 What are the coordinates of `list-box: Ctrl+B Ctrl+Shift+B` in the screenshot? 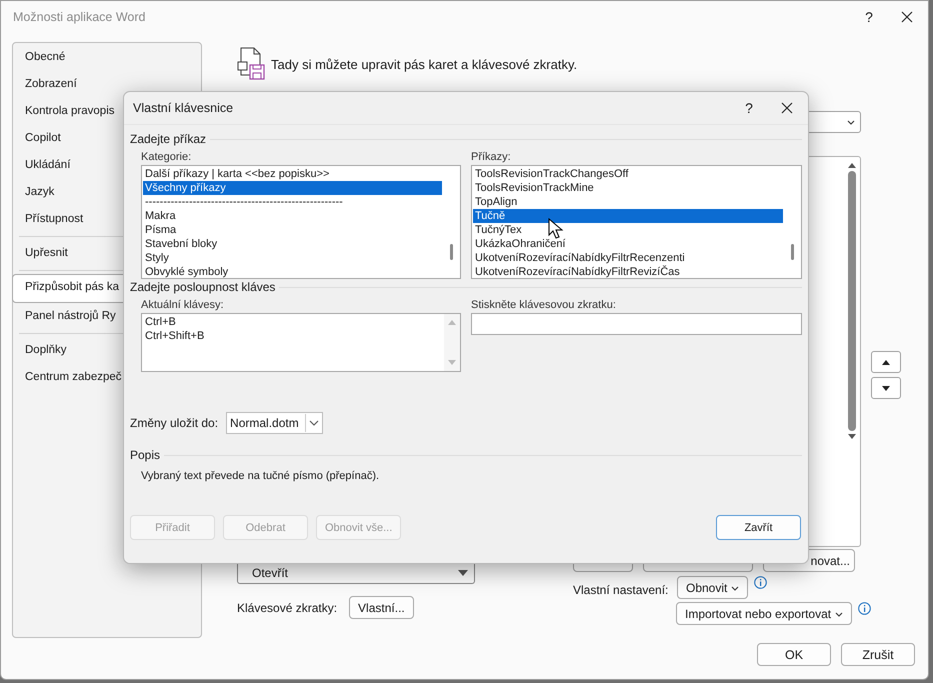 It's located at (301, 342).